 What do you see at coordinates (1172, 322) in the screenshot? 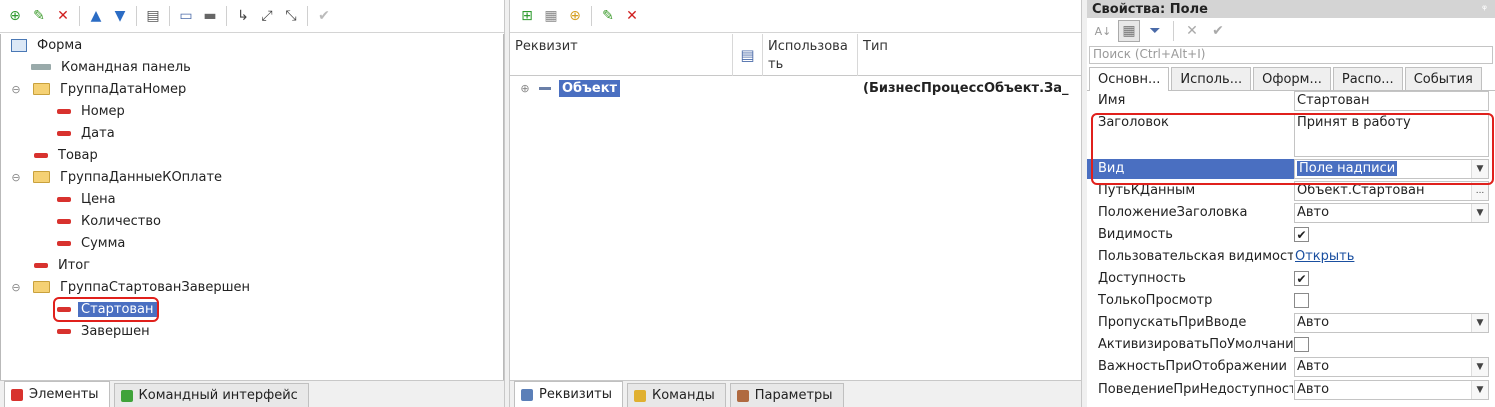
I see `property-name: ПропускатьПриВводе` at bounding box center [1172, 322].